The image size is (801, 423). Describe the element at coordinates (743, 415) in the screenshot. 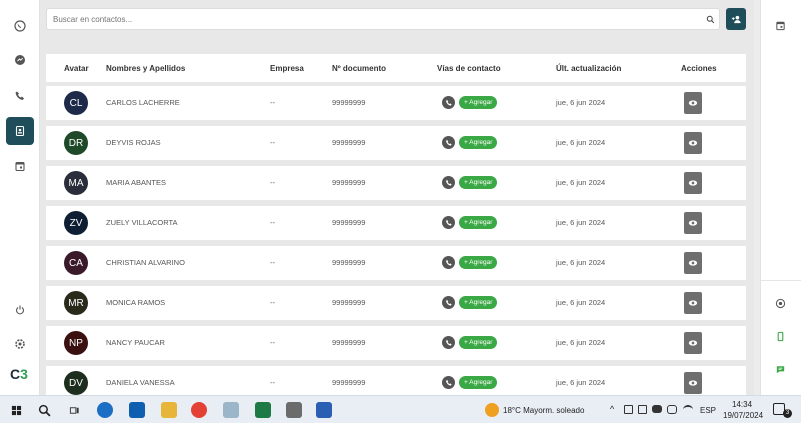

I see `clock-date: 19/07/2024` at that location.